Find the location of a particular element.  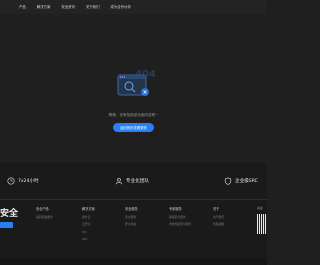

nav-item-partner: 成为合作伙伴 is located at coordinates (120, 6).